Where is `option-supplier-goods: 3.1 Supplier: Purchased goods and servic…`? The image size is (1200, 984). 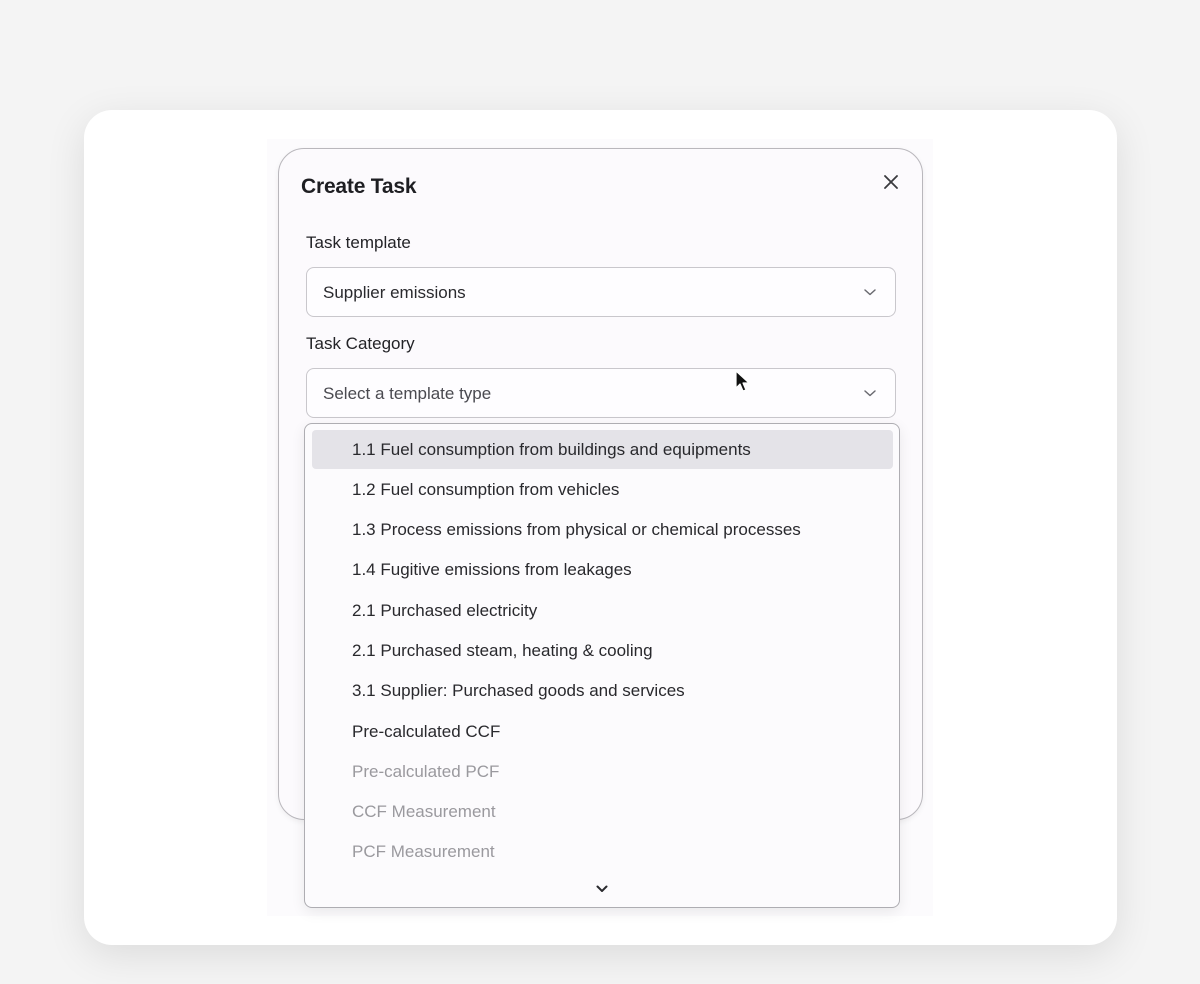
option-supplier-goods: 3.1 Supplier: Purchased goods and servic… is located at coordinates (602, 690).